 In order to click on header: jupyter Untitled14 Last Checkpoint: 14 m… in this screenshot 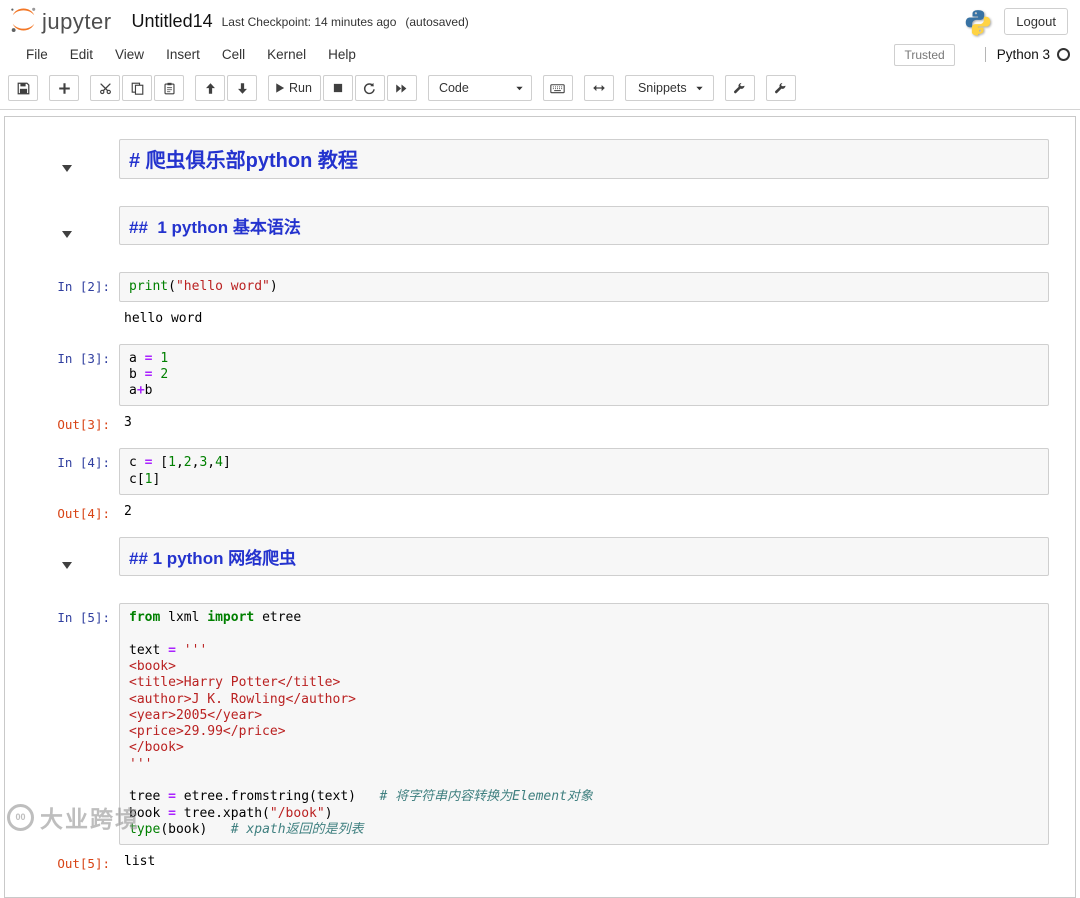, I will do `click(540, 20)`.